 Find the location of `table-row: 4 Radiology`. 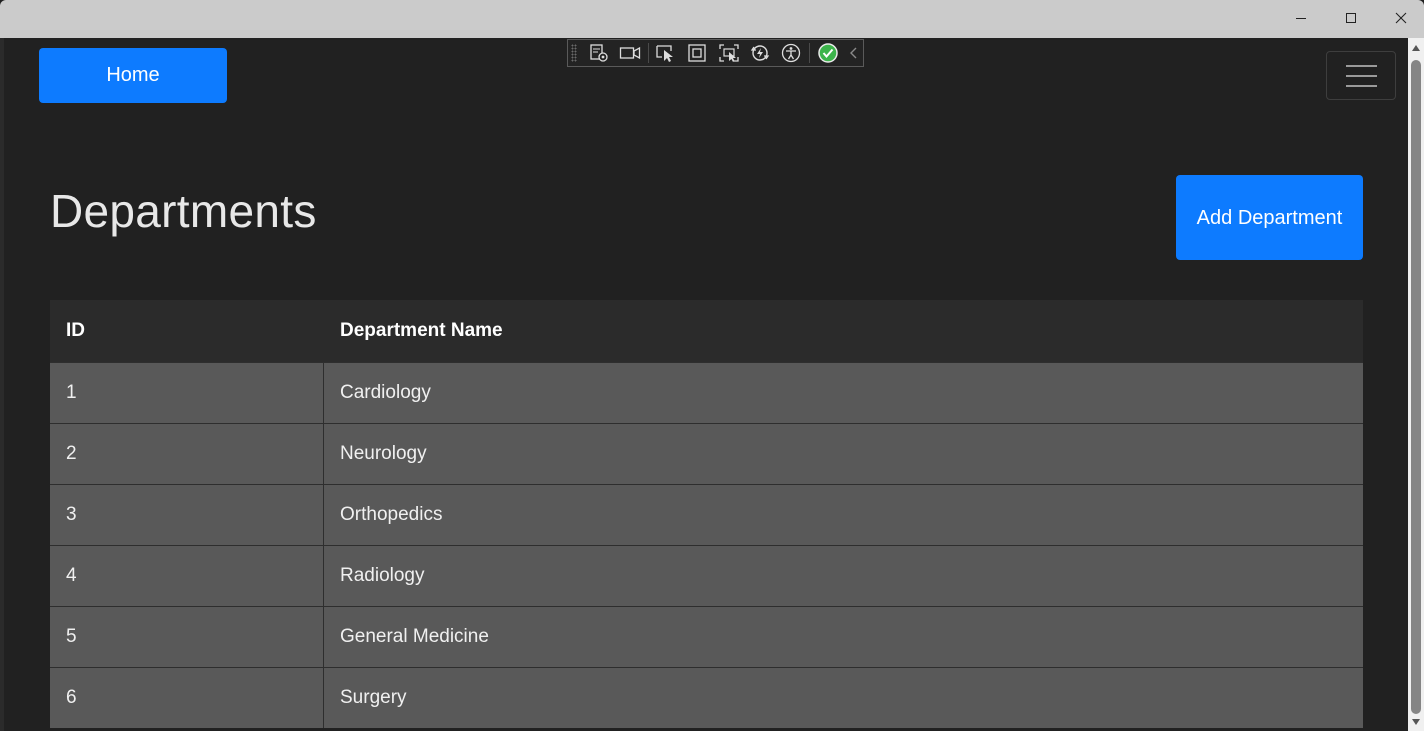

table-row: 4 Radiology is located at coordinates (706, 575).